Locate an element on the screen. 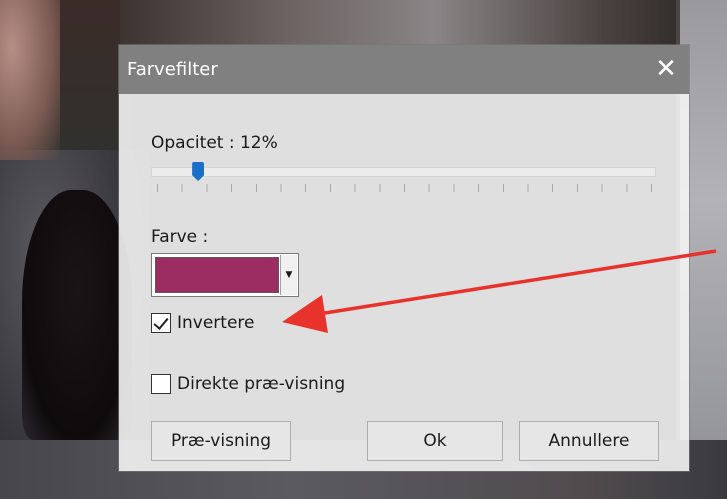  color-select: ▼ is located at coordinates (225, 275).